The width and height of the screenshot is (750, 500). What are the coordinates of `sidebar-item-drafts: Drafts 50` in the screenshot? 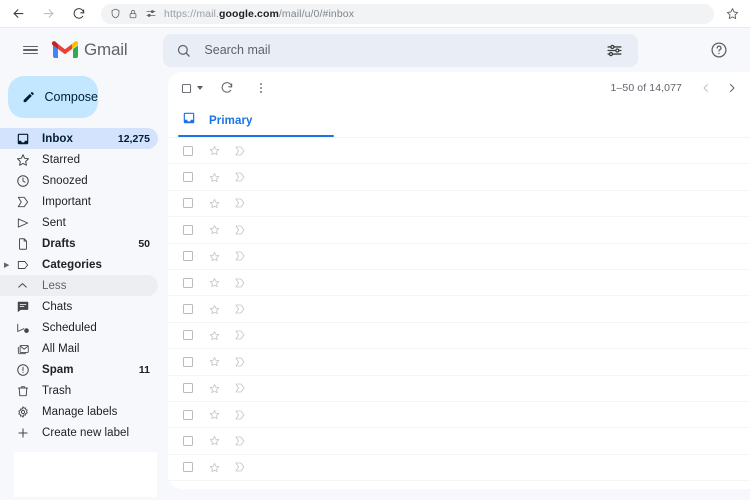 It's located at (79, 243).